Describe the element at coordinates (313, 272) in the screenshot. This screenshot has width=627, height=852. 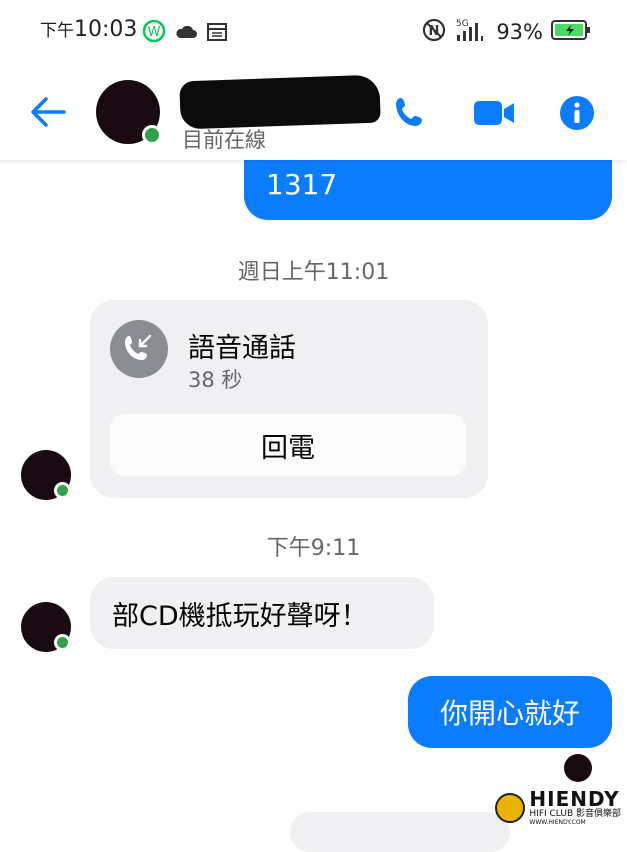
I see `message-timestamp: 週日上午11:01` at that location.